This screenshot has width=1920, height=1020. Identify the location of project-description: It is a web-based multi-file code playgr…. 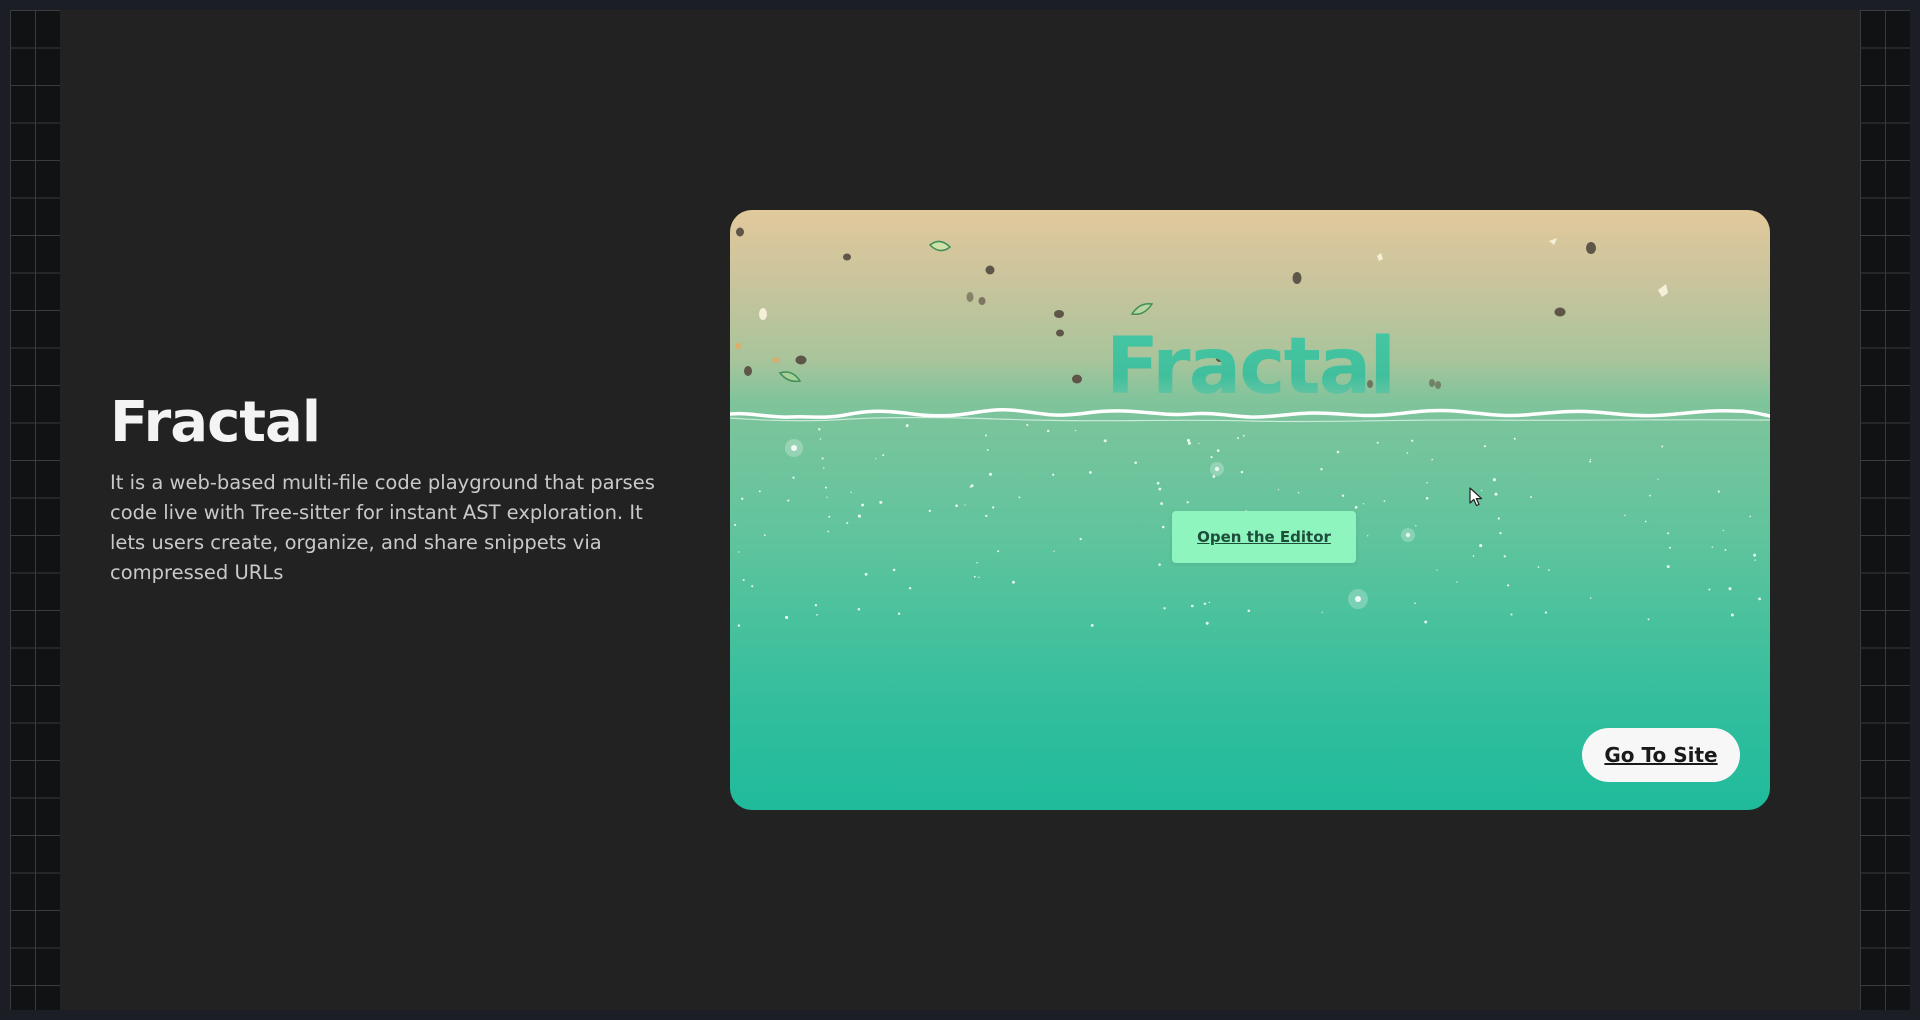
(382, 527).